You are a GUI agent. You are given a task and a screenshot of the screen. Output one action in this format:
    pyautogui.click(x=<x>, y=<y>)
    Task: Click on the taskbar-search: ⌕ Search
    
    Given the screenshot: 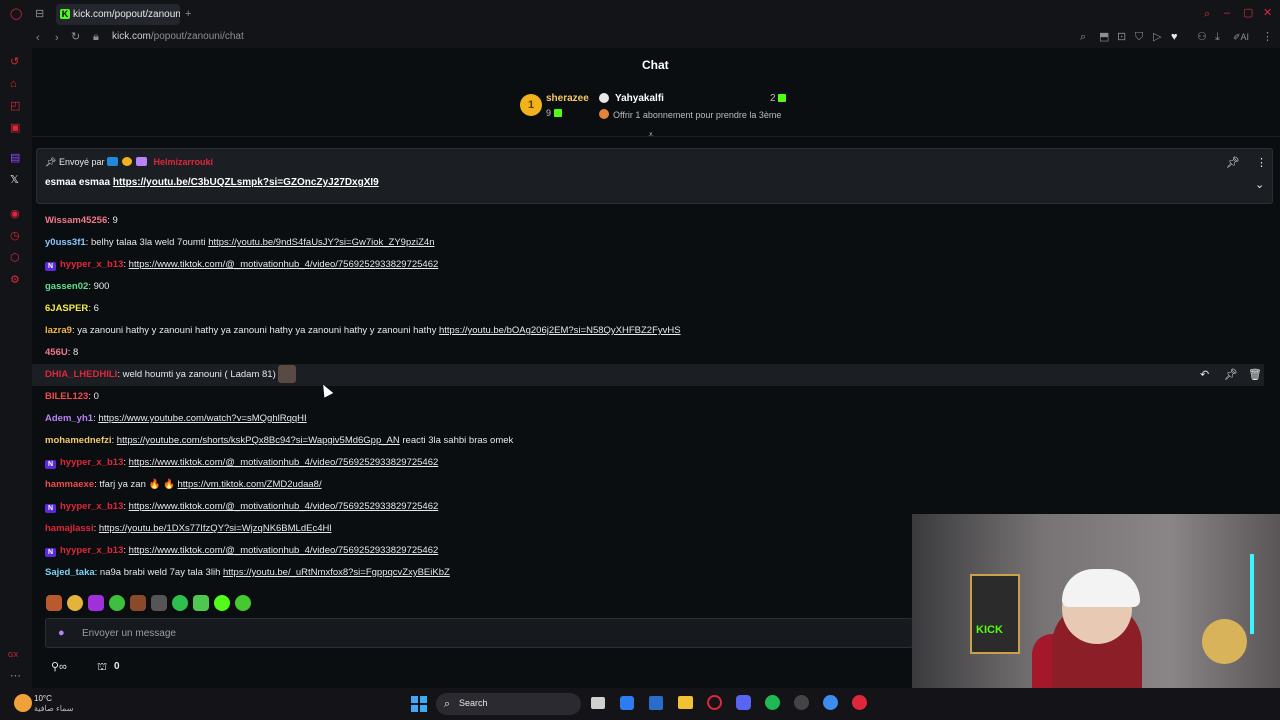 What is the action you would take?
    pyautogui.click(x=508, y=704)
    